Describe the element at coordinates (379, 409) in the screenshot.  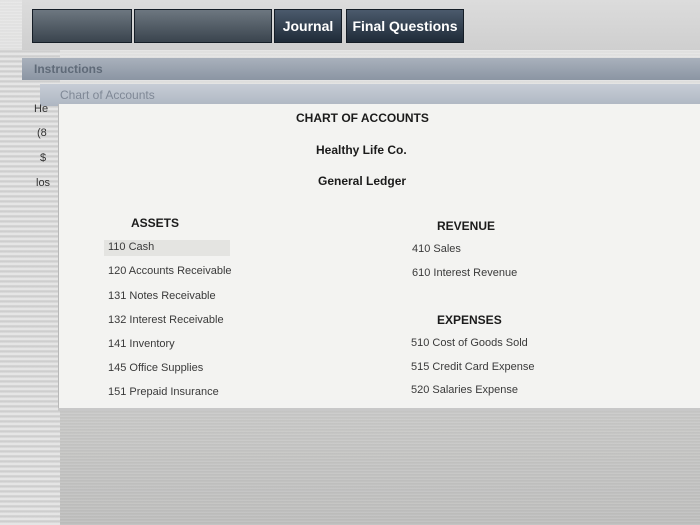
I see `panel-bottom-edge` at that location.